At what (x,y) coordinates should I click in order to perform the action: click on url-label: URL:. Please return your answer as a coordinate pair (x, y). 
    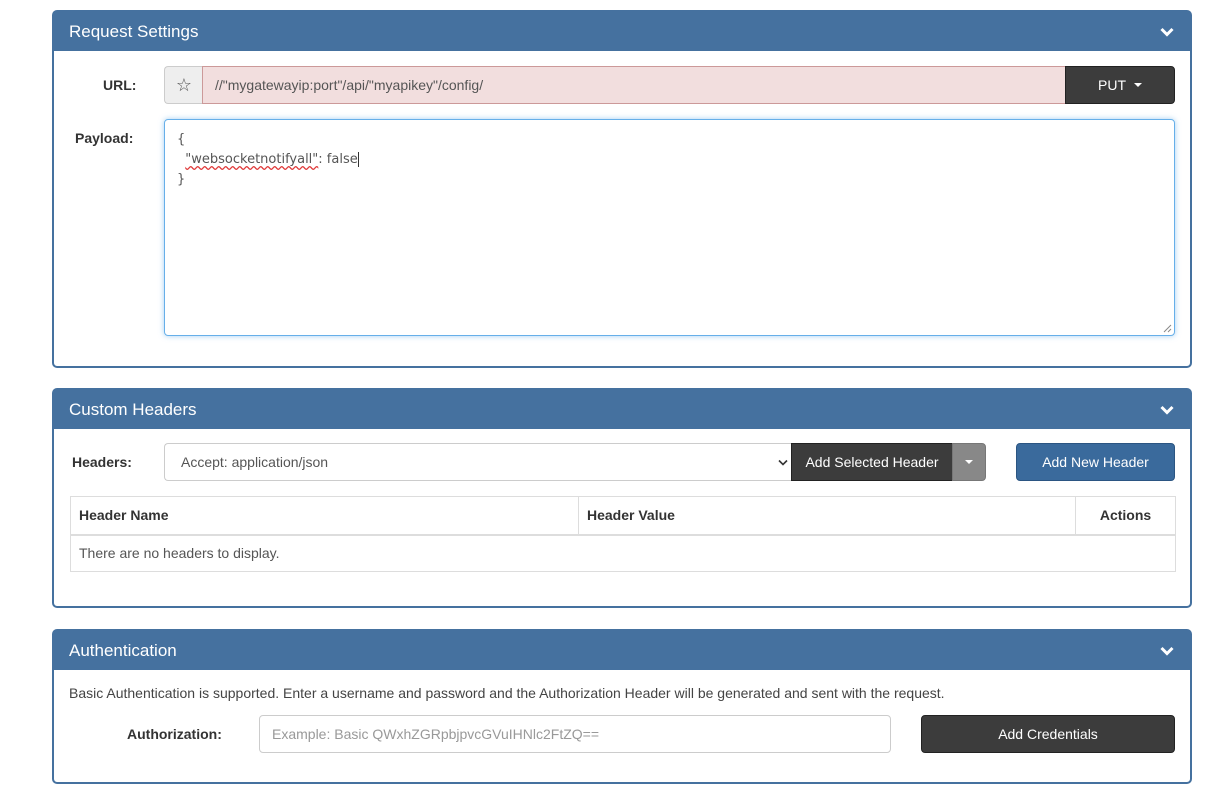
    Looking at the image, I should click on (120, 85).